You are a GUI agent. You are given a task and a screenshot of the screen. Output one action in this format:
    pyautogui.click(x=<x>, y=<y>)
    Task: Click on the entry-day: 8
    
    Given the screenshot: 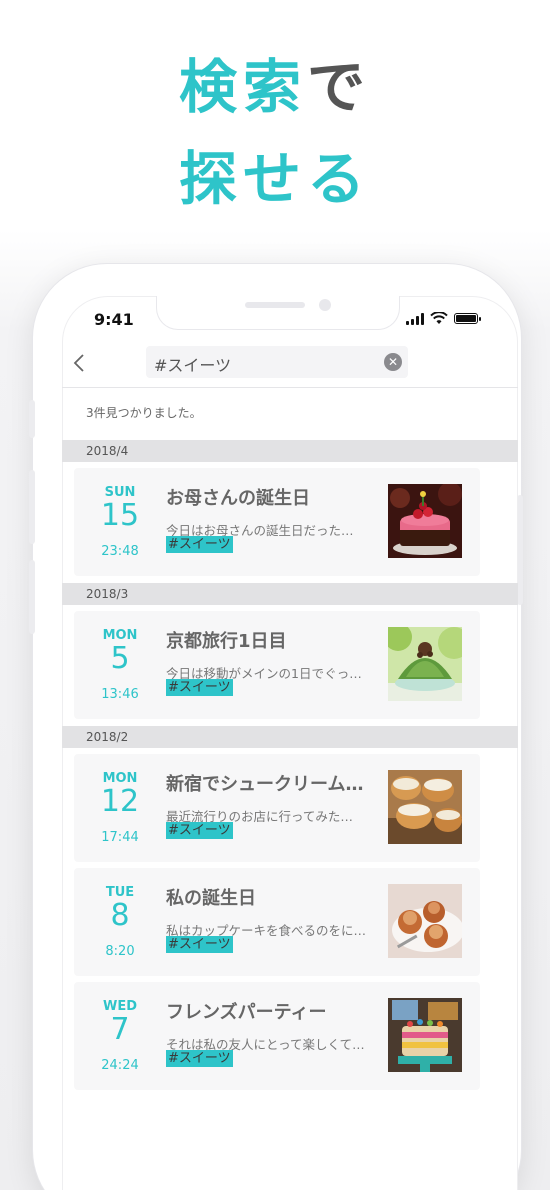 What is the action you would take?
    pyautogui.click(x=120, y=915)
    